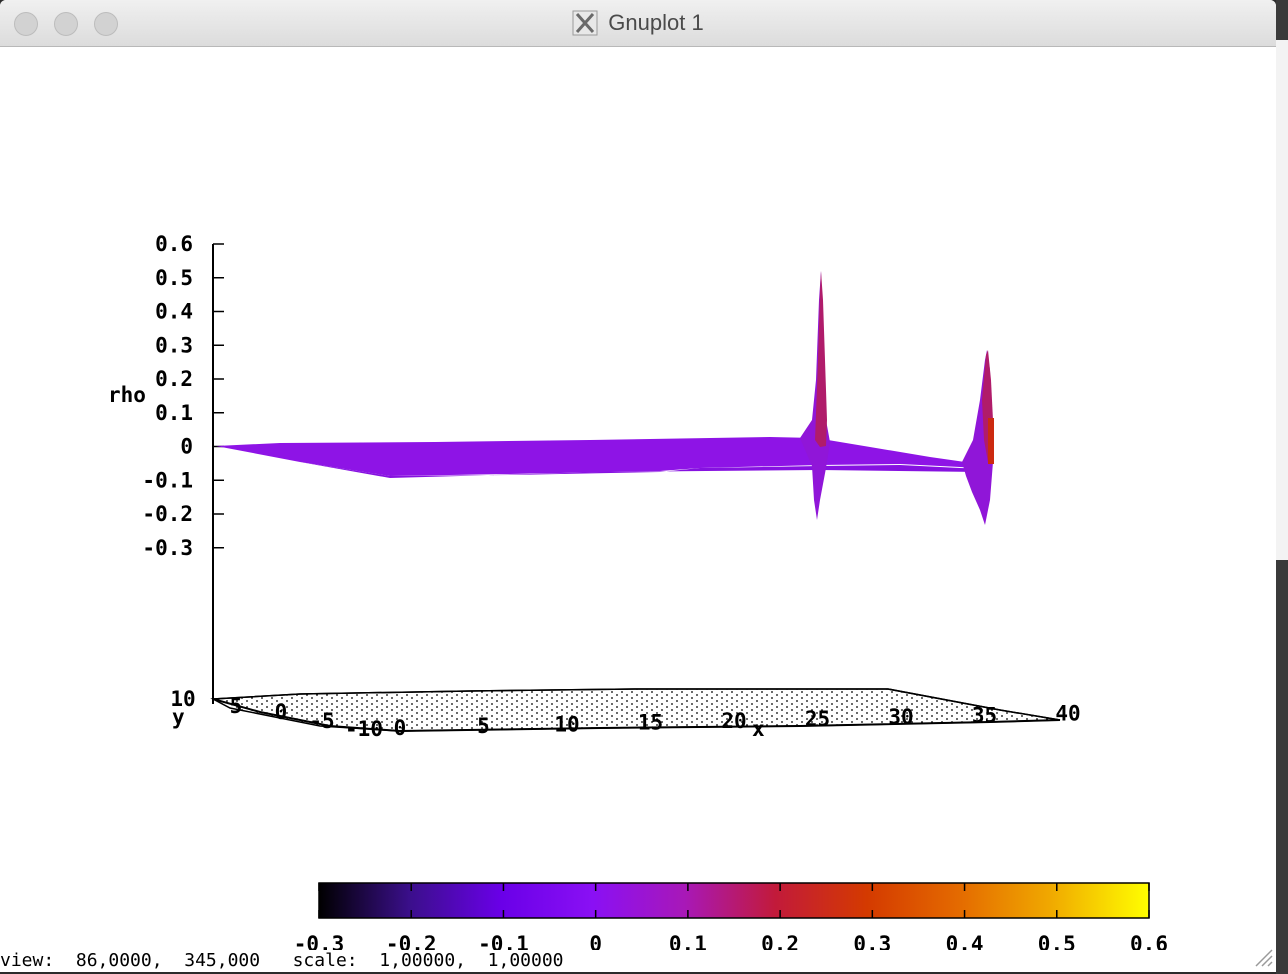  Describe the element at coordinates (186, 447) in the screenshot. I see `z-tick-label: 0` at that location.